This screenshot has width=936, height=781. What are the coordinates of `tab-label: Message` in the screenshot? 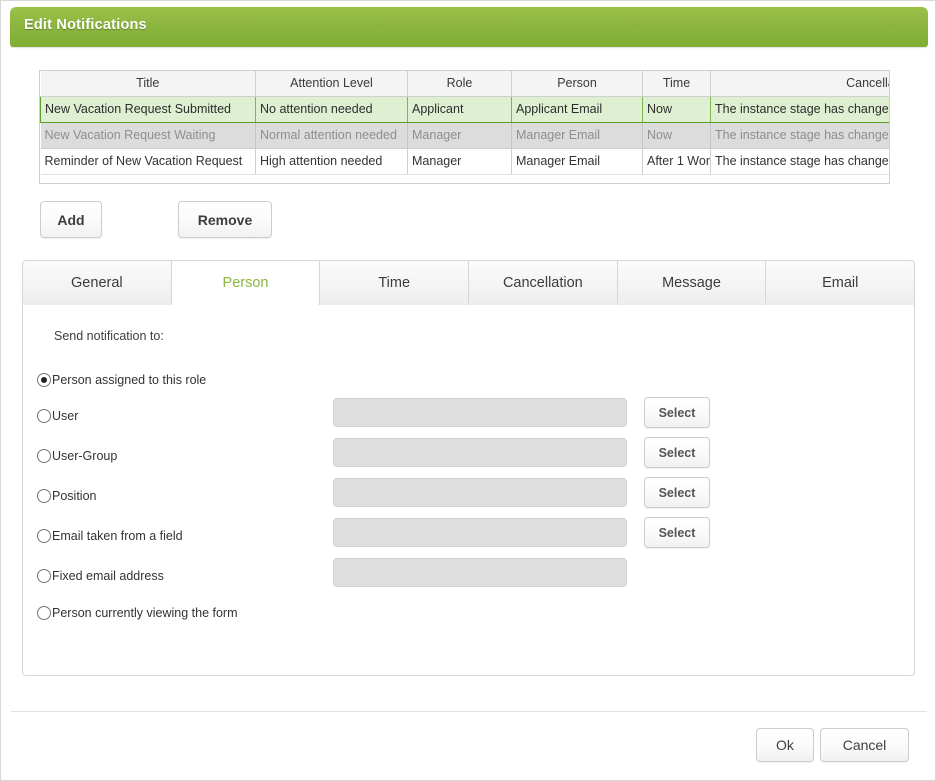 It's located at (691, 283).